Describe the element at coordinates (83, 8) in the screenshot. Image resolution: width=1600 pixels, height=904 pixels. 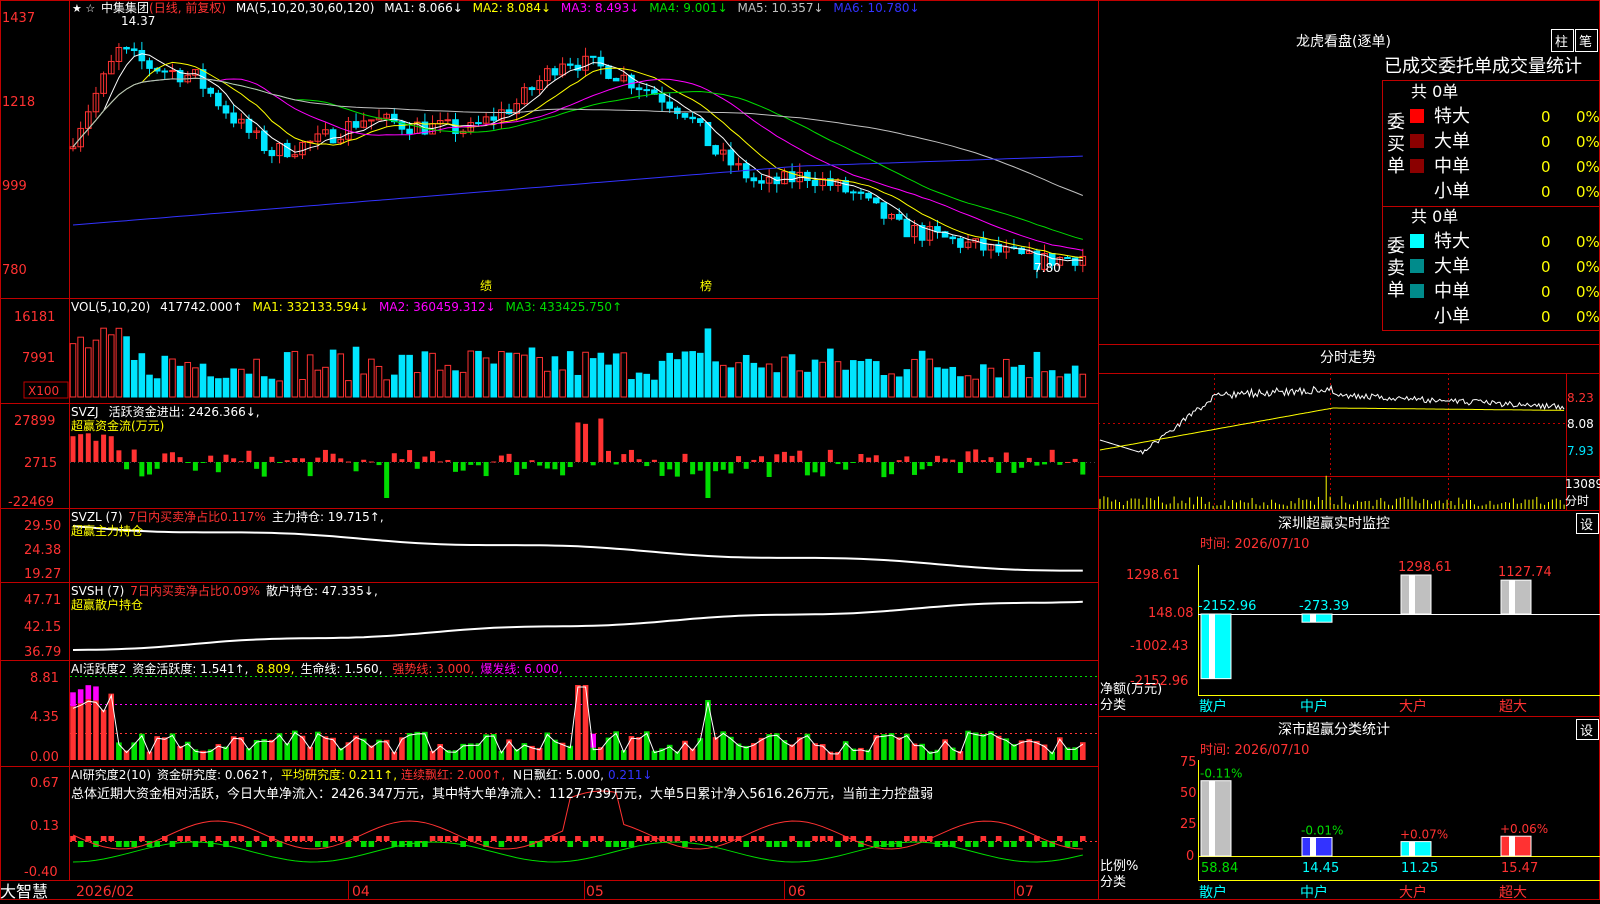
I see `favorite-star-icon: ★ ☆` at that location.